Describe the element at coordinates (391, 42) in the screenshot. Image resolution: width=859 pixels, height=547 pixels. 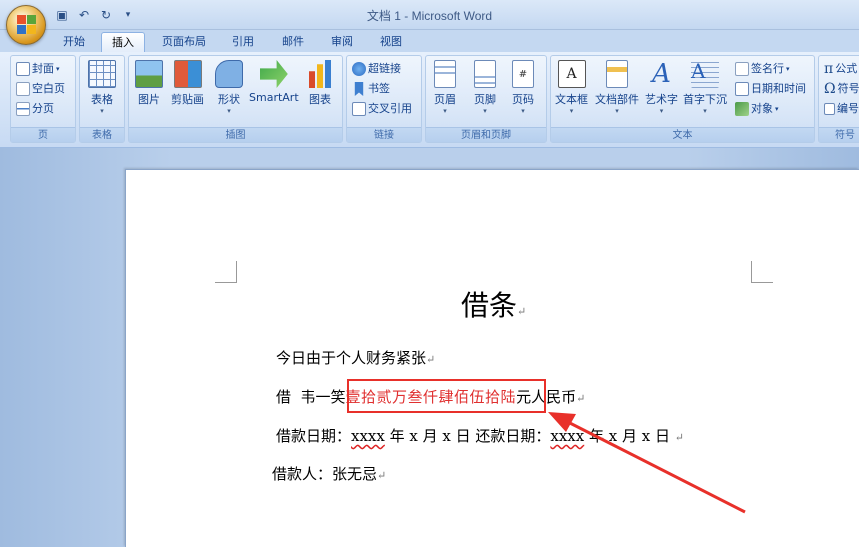
I see `tab-view: 视图` at that location.